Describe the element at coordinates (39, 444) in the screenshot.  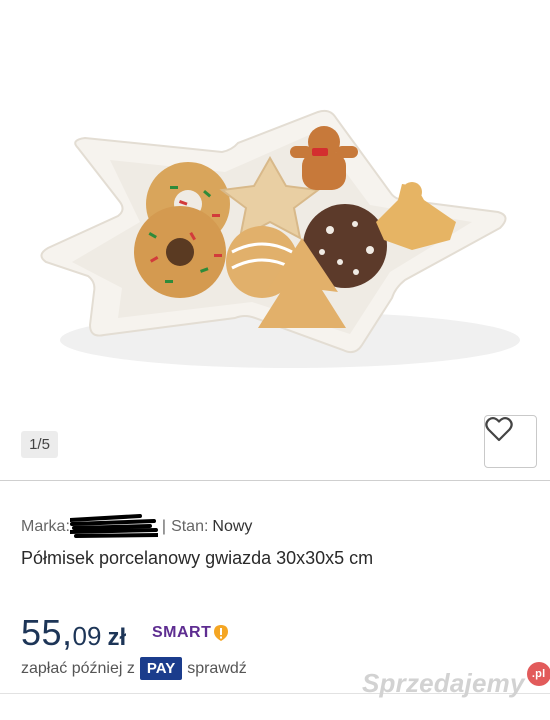
I see `image-counter: 1/5` at that location.